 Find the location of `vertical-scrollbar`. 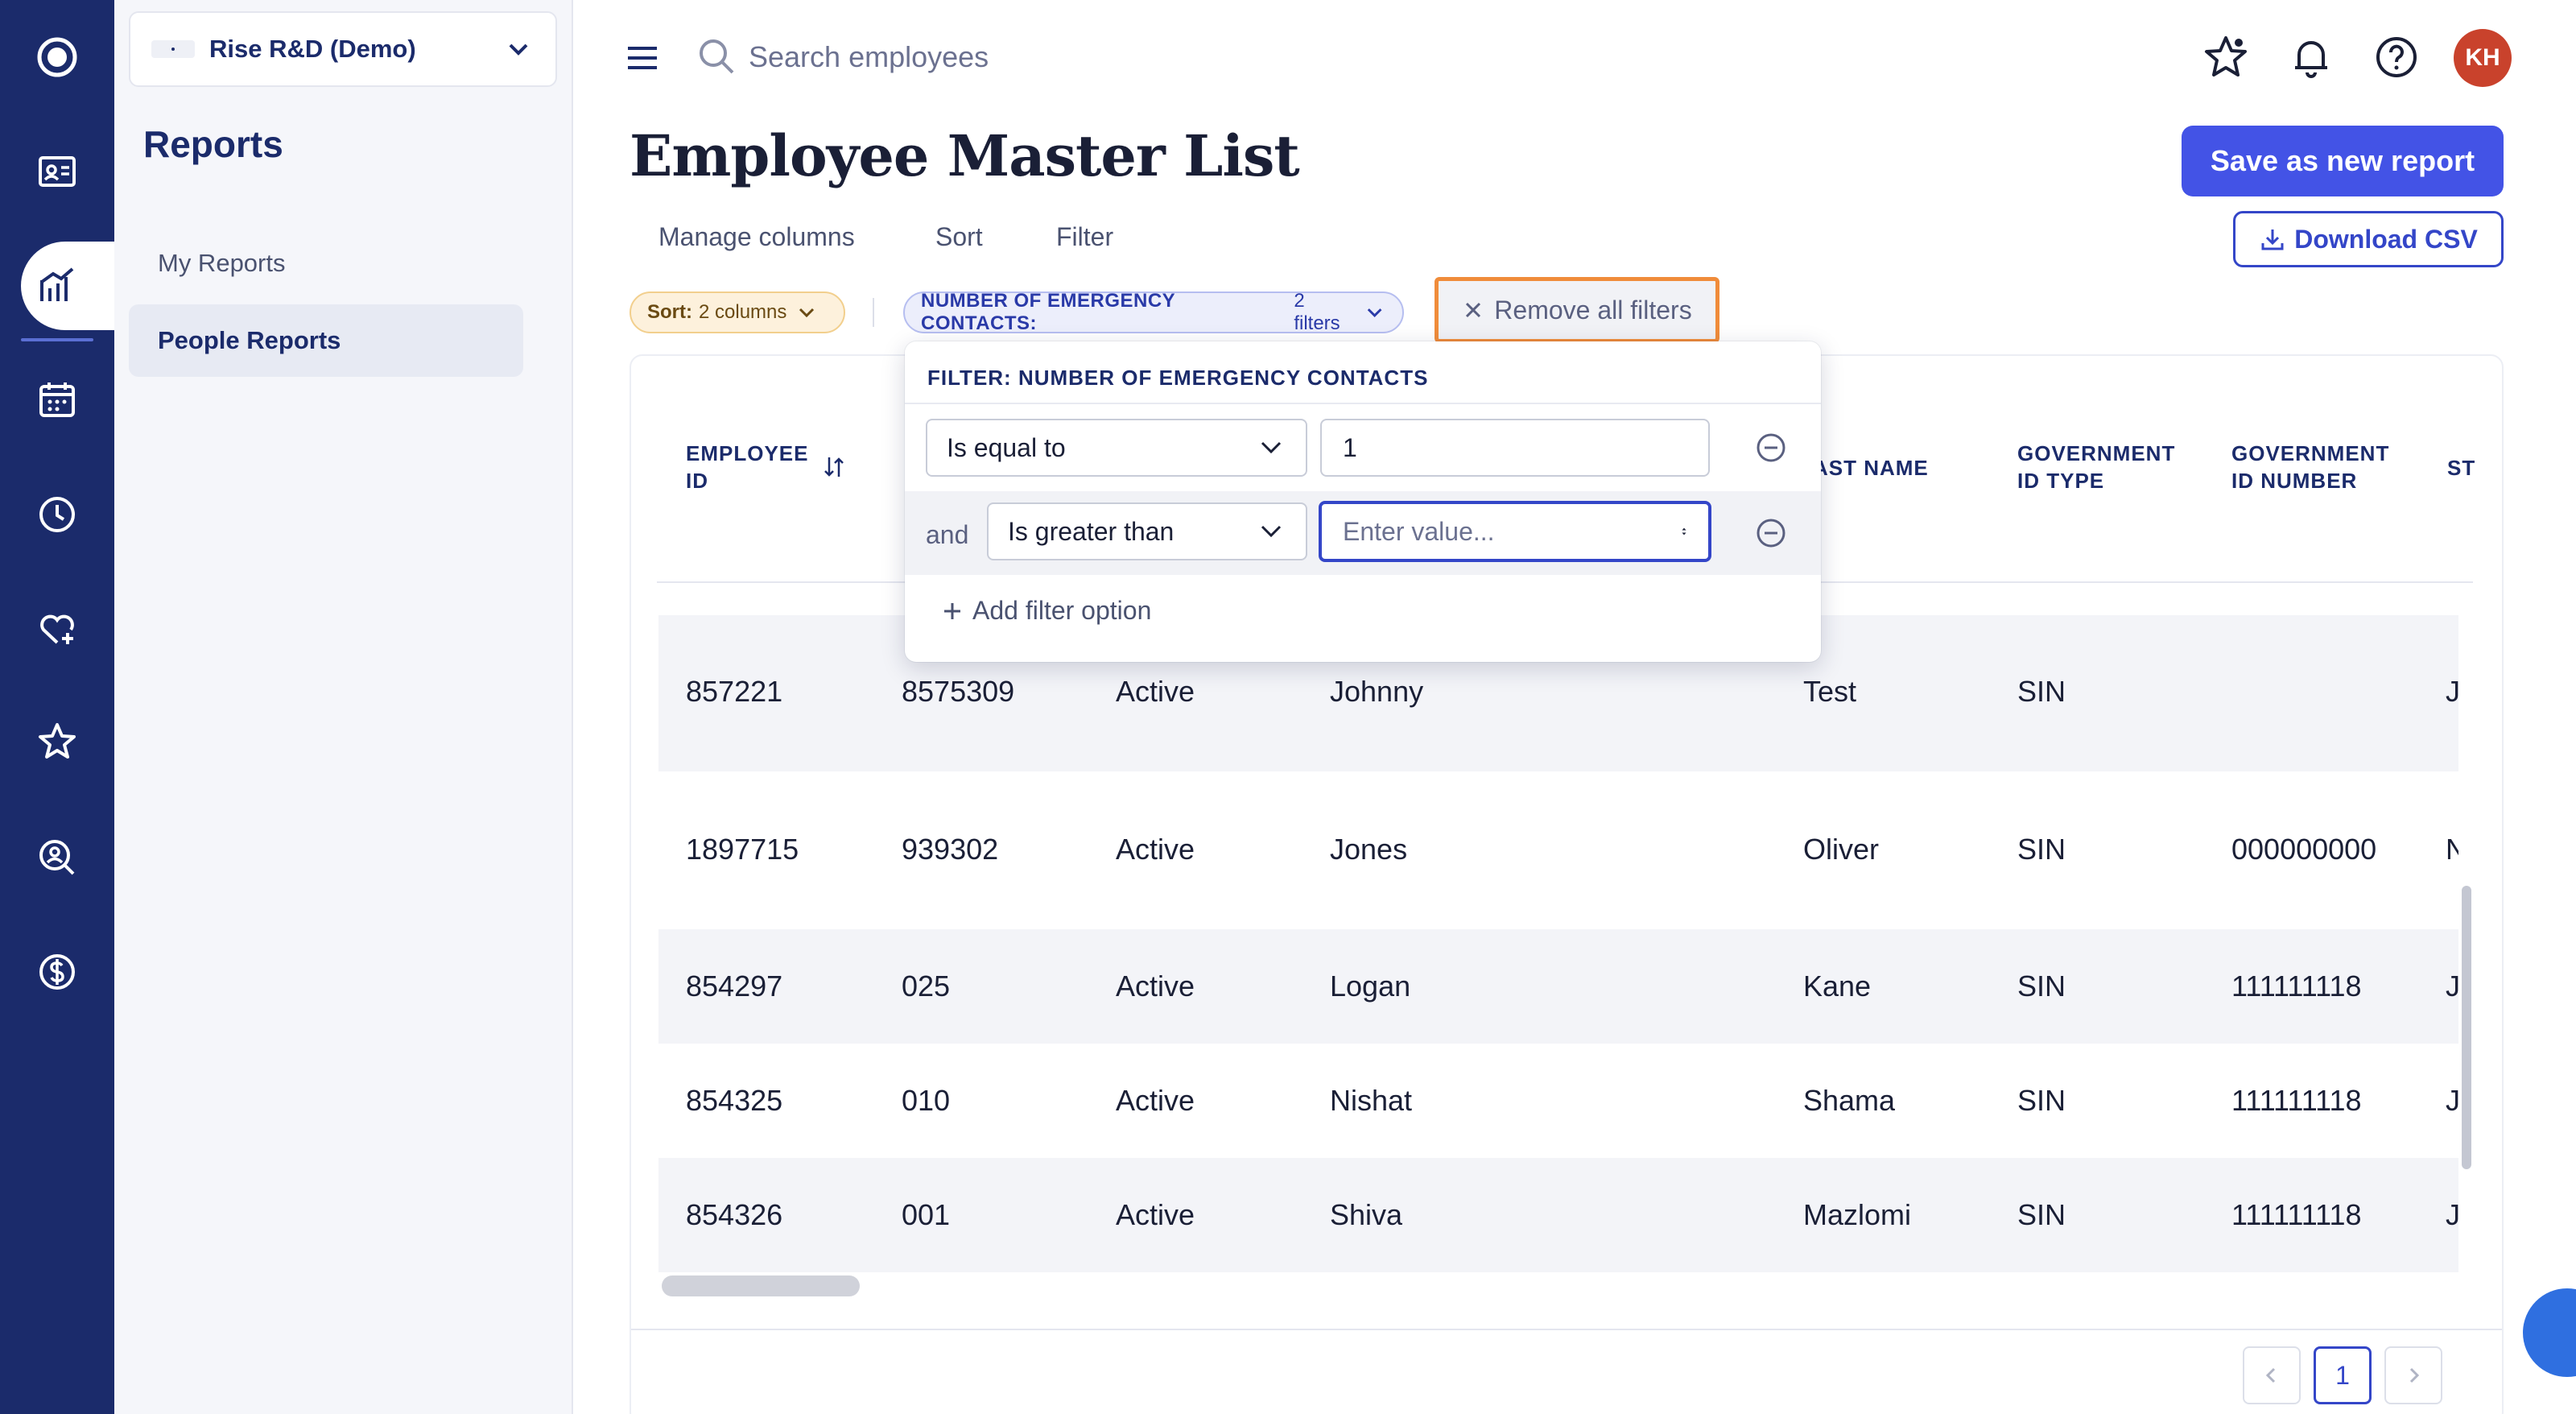

vertical-scrollbar is located at coordinates (2466, 1027).